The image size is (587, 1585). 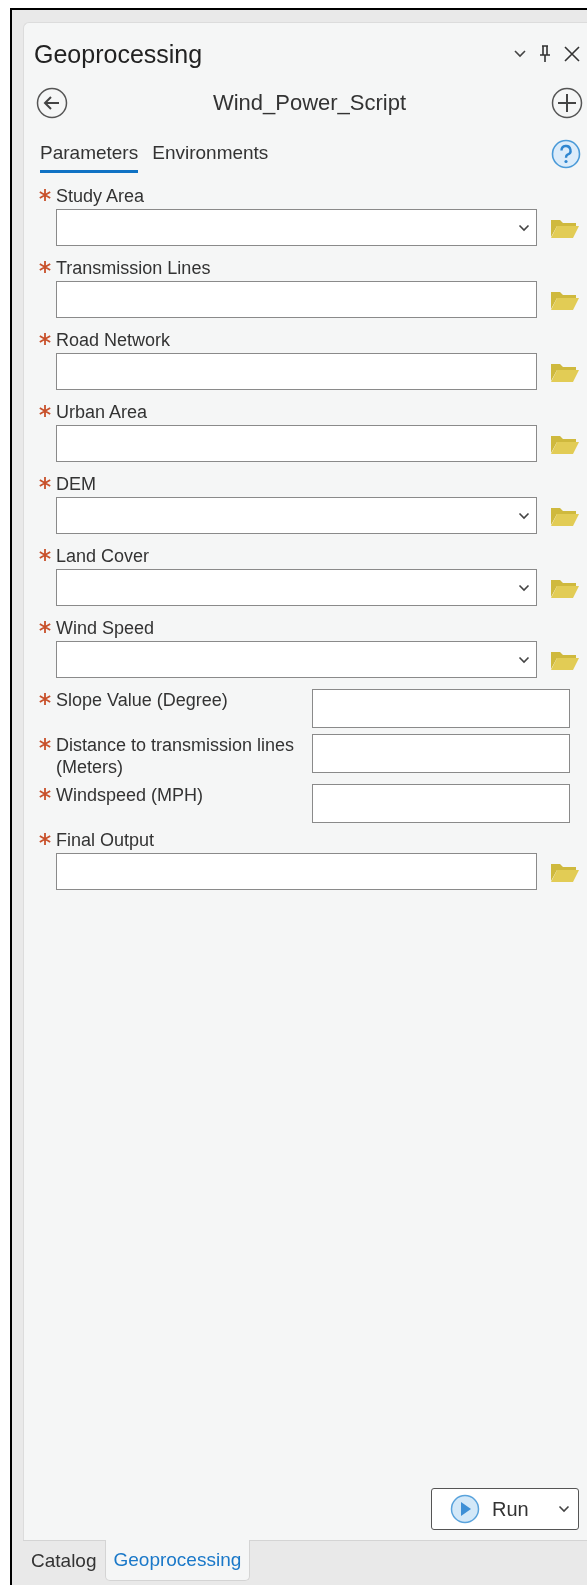 I want to click on parameter-label: Distance to transmission lines (Meters), so click(x=176, y=756).